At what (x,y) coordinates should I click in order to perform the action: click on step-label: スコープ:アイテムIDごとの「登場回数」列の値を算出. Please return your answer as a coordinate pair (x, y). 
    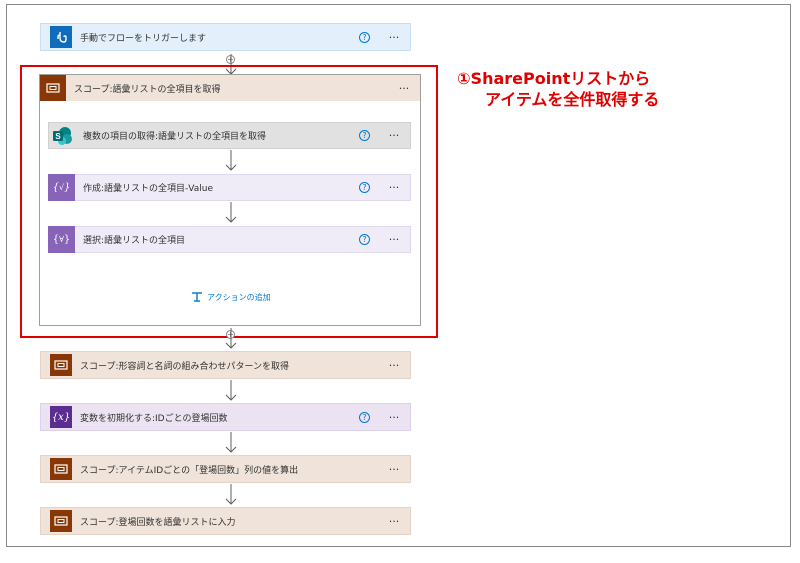
    Looking at the image, I should click on (189, 470).